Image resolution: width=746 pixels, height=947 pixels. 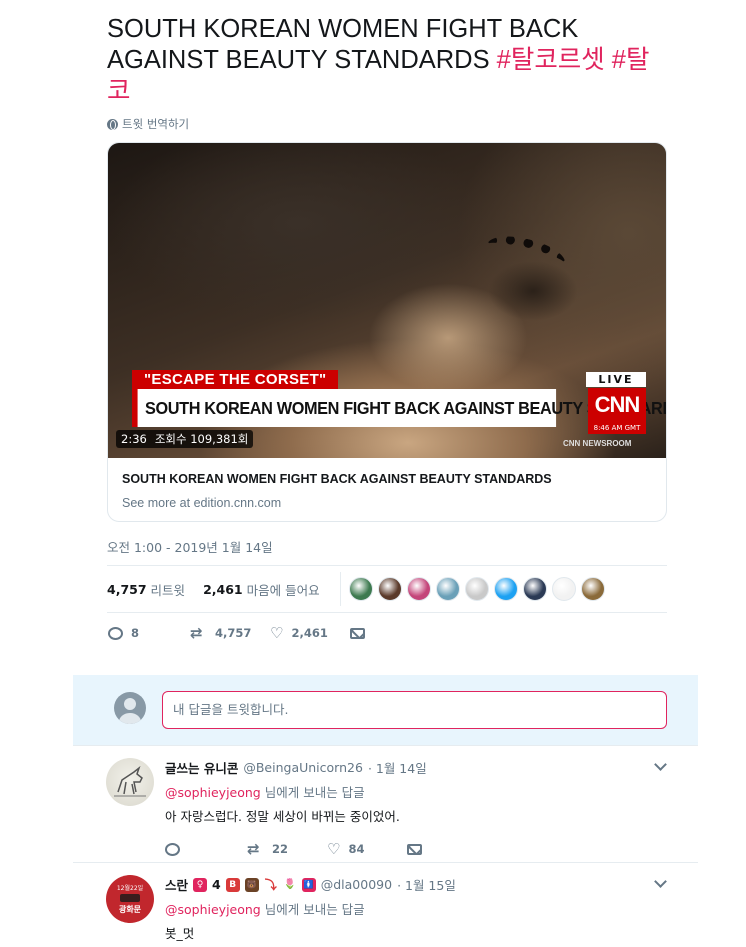 I want to click on bear-emoji: 🐻, so click(x=251, y=884).